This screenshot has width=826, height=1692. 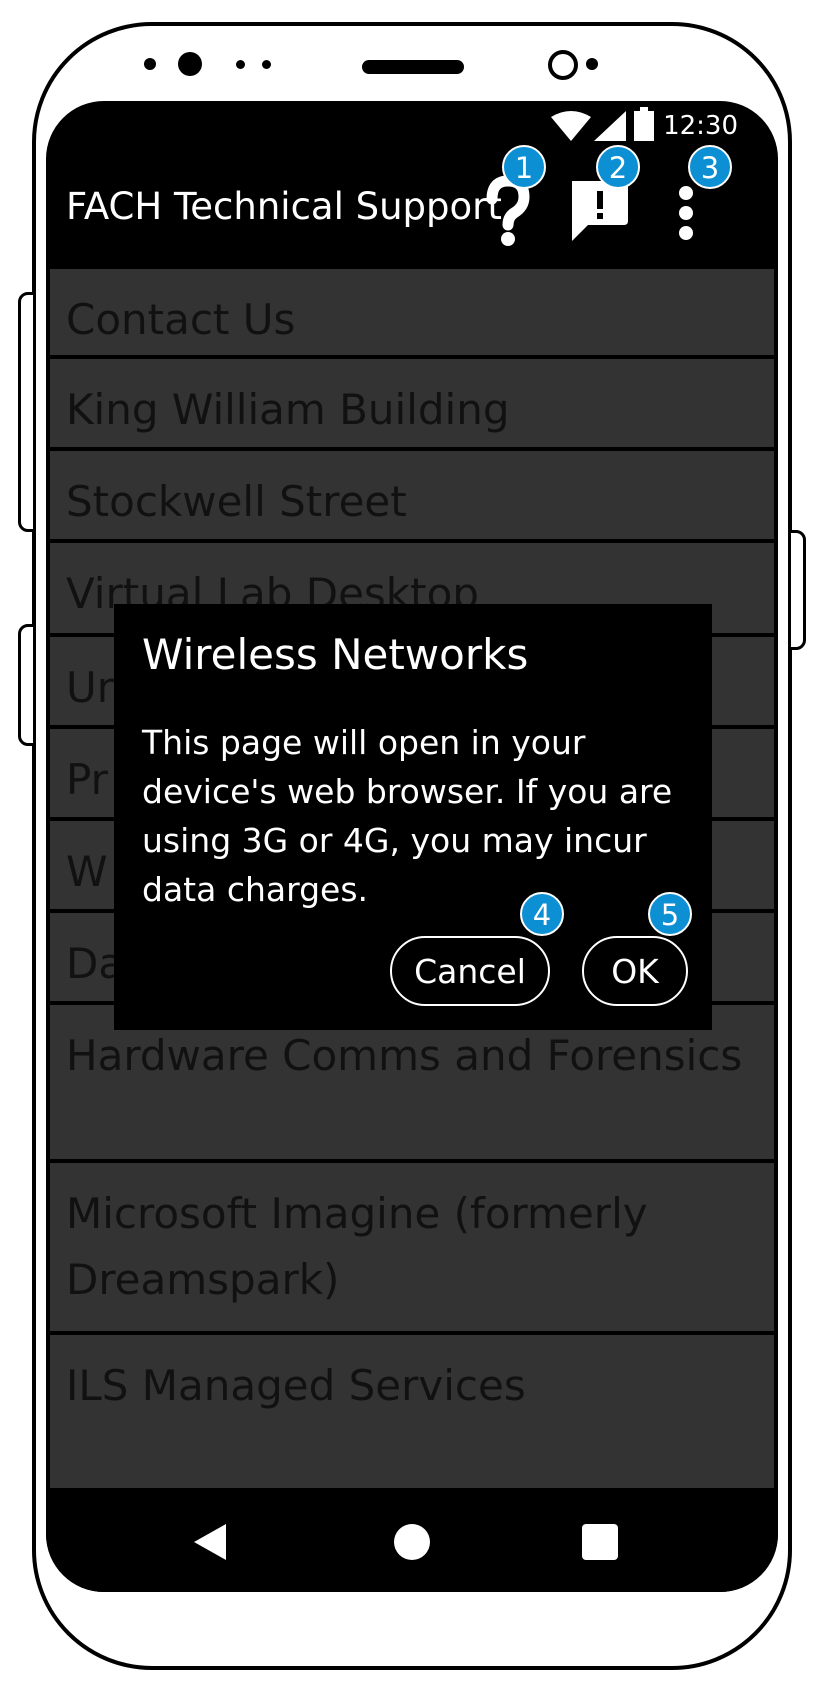 I want to click on status-time: 12:30, so click(x=700, y=126).